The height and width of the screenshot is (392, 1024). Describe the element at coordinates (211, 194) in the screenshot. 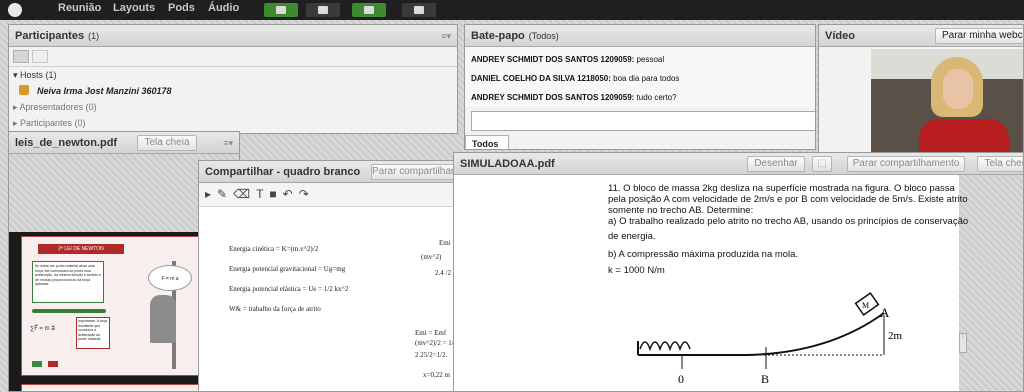

I see `select-tool-icon: ▸` at that location.